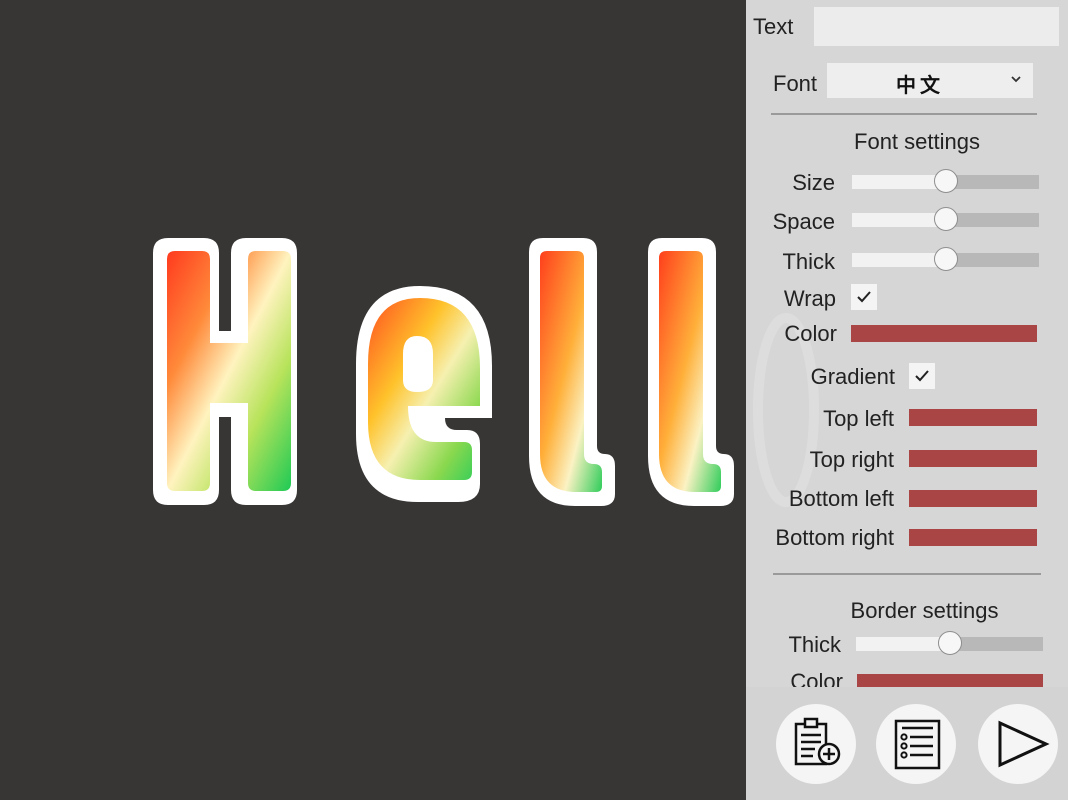  I want to click on paste-add-button, so click(816, 744).